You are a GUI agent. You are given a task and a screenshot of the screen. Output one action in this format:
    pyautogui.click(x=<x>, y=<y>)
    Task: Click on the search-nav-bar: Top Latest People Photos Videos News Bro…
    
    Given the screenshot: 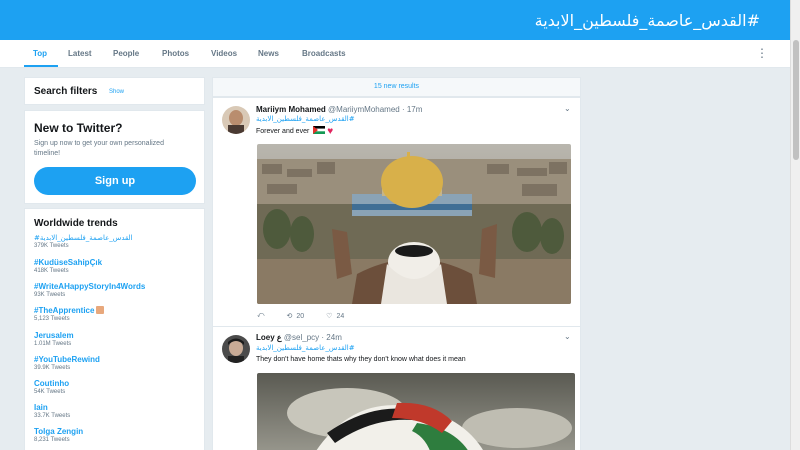 What is the action you would take?
    pyautogui.click(x=395, y=54)
    